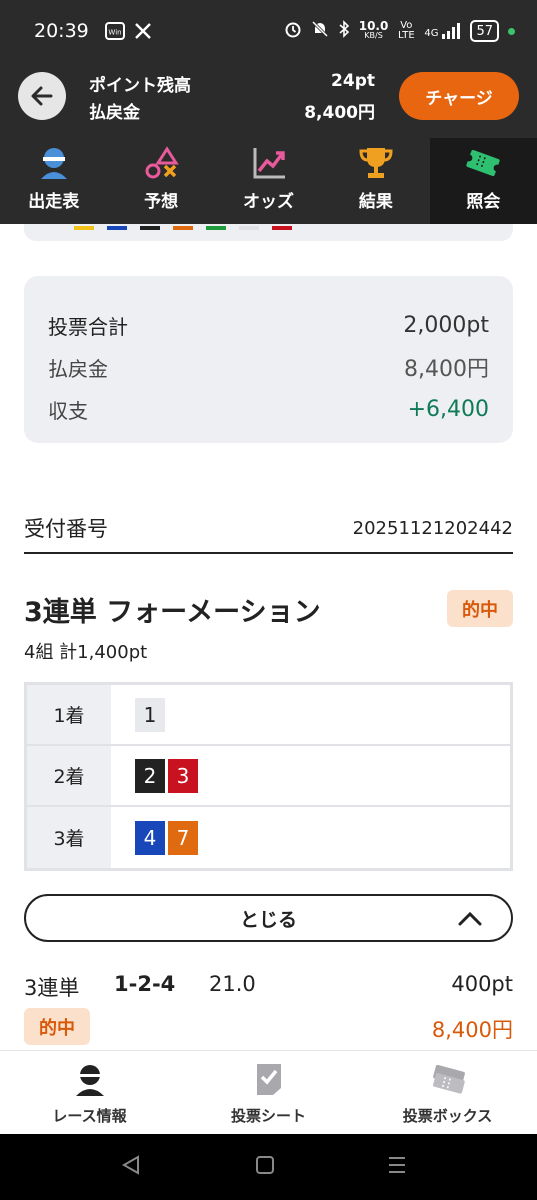  I want to click on alarm-icon, so click(293, 31).